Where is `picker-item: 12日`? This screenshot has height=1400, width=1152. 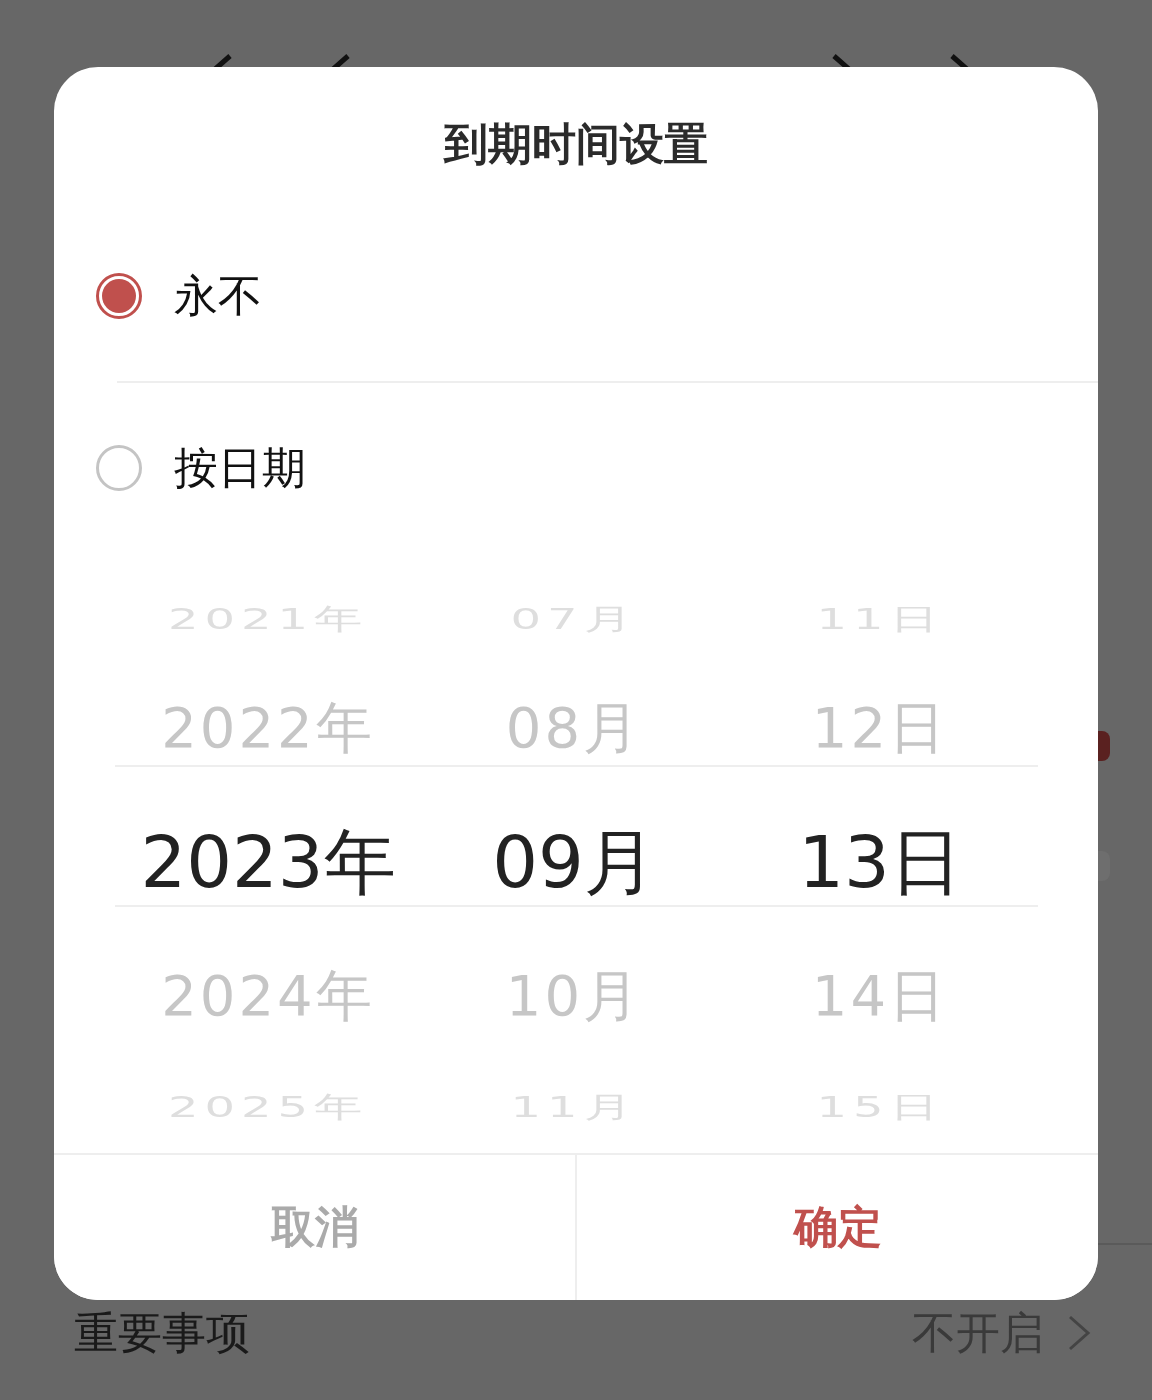 picker-item: 12日 is located at coordinates (880, 729).